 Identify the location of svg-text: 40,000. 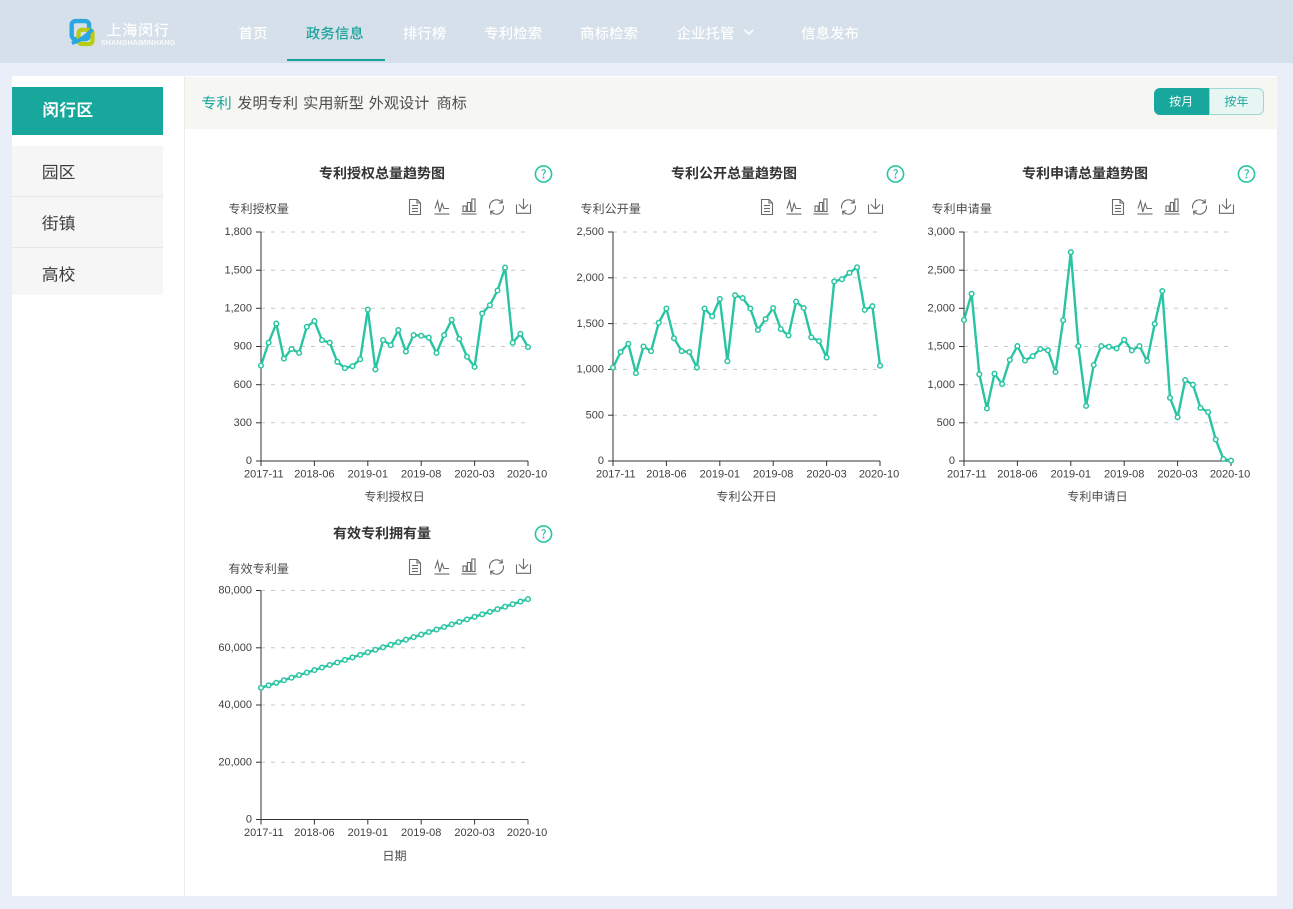
(235, 705).